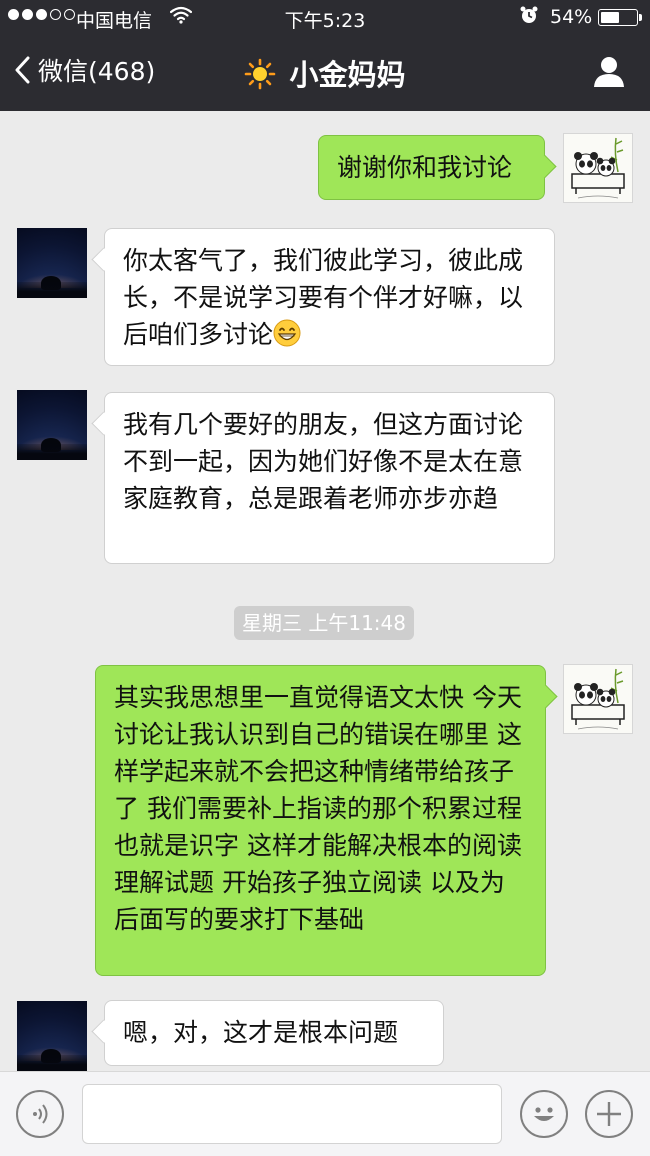  What do you see at coordinates (292, 1114) in the screenshot?
I see `message-input` at bounding box center [292, 1114].